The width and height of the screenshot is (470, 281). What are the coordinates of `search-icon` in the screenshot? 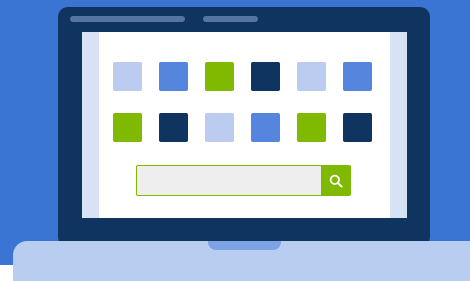 It's located at (336, 181).